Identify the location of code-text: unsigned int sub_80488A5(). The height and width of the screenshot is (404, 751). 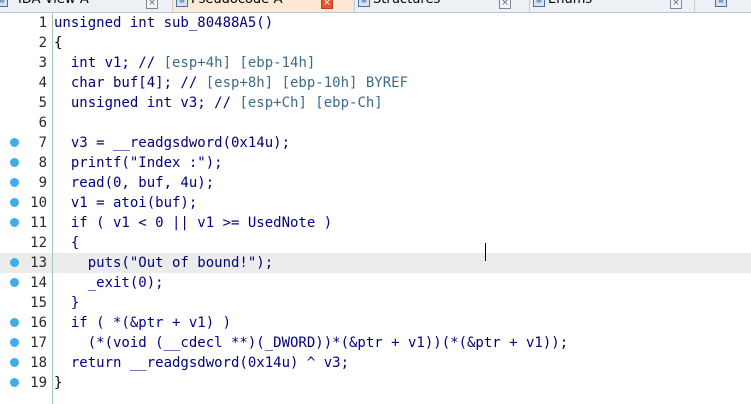
(163, 23).